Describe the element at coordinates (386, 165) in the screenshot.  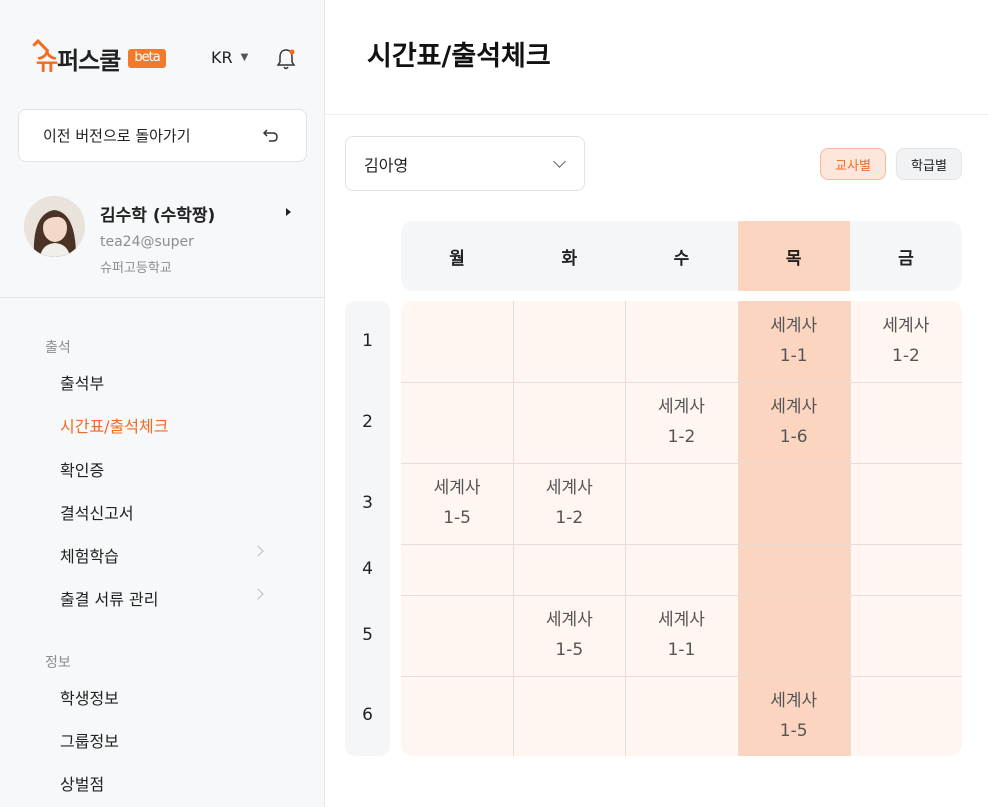
I see `teacher-select-value: 김아영` at that location.